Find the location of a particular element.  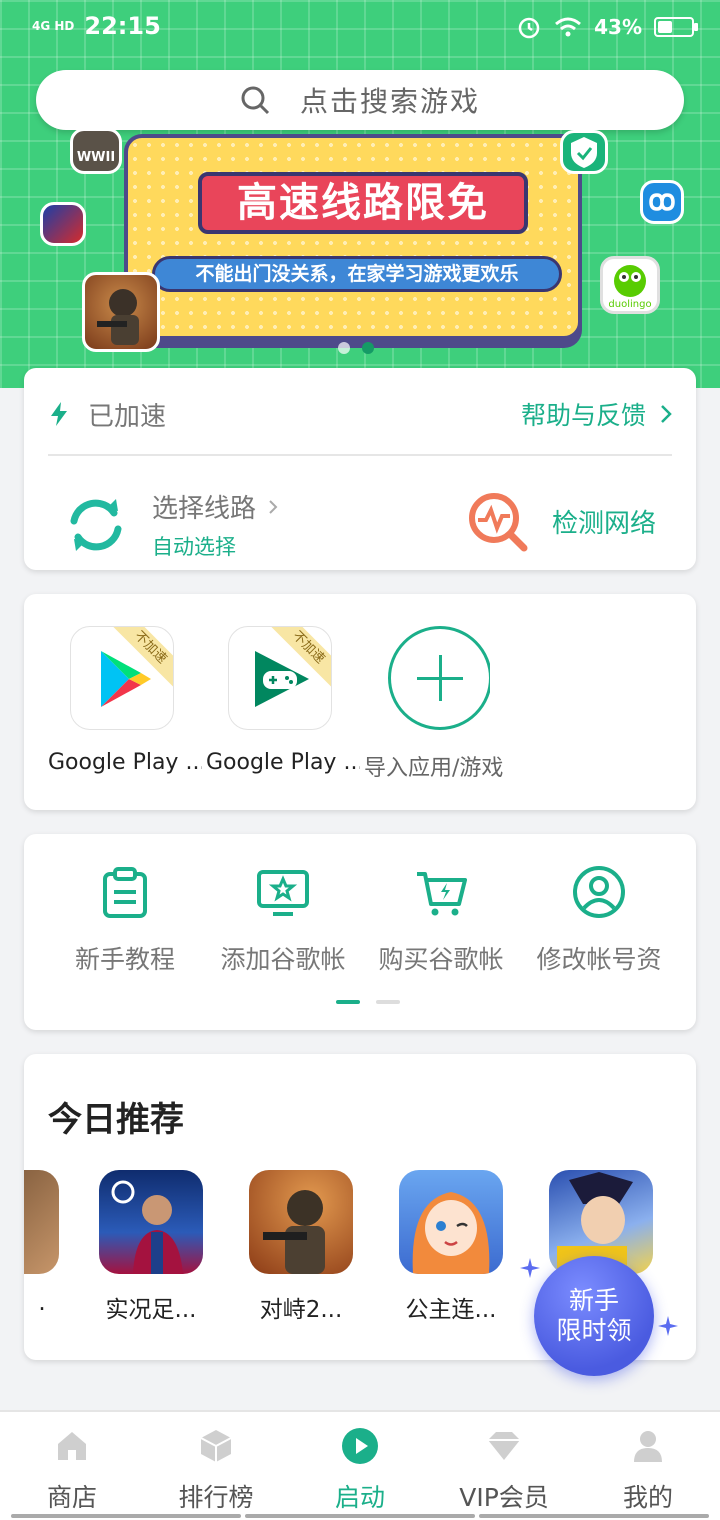

help-feedback-link: 帮助与反馈 is located at coordinates (596, 414).